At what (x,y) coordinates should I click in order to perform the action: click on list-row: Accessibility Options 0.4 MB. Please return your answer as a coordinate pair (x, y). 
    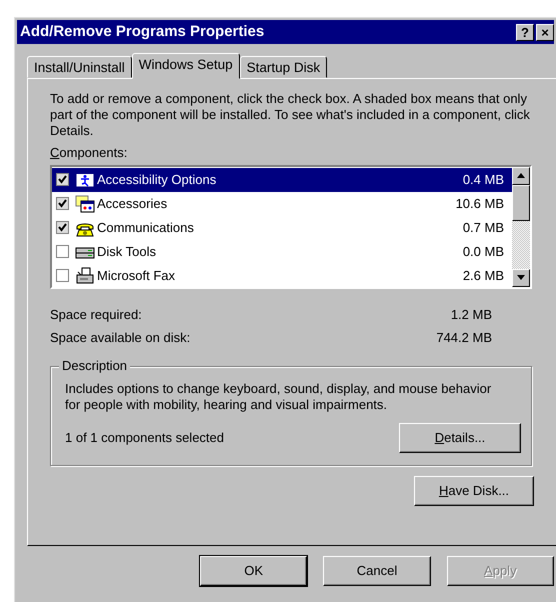
    Looking at the image, I should click on (282, 180).